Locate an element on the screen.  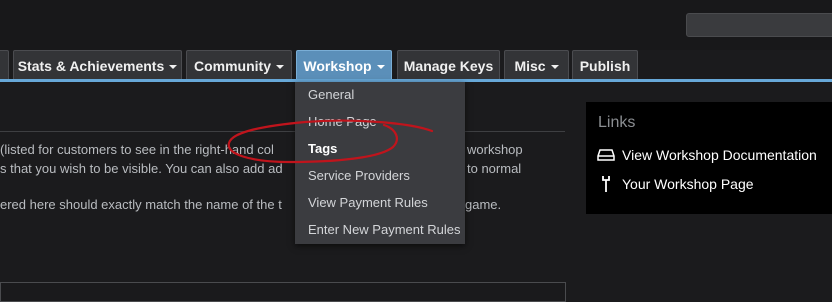
body-text-fragment: workshop is located at coordinates (495, 149).